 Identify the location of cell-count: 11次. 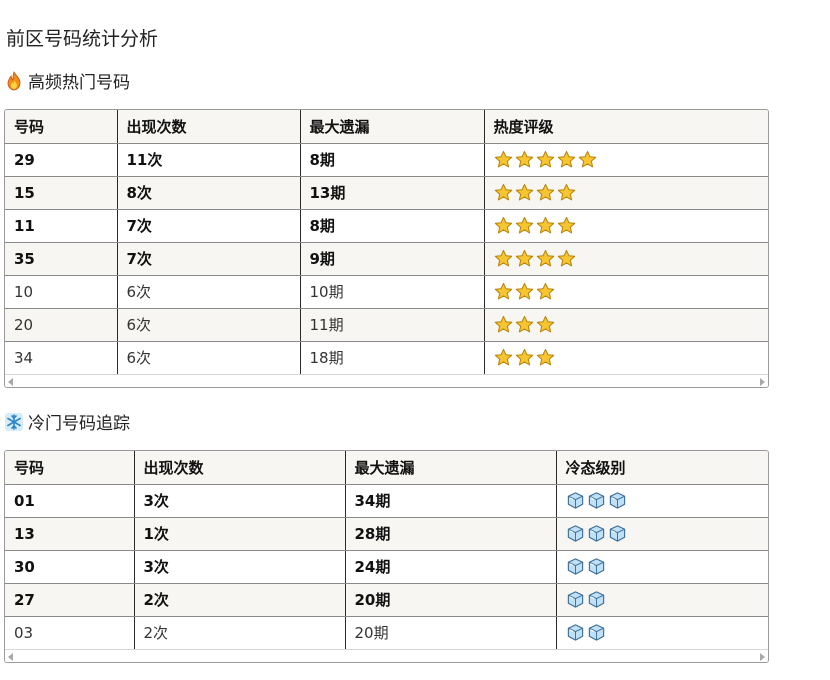
(209, 160).